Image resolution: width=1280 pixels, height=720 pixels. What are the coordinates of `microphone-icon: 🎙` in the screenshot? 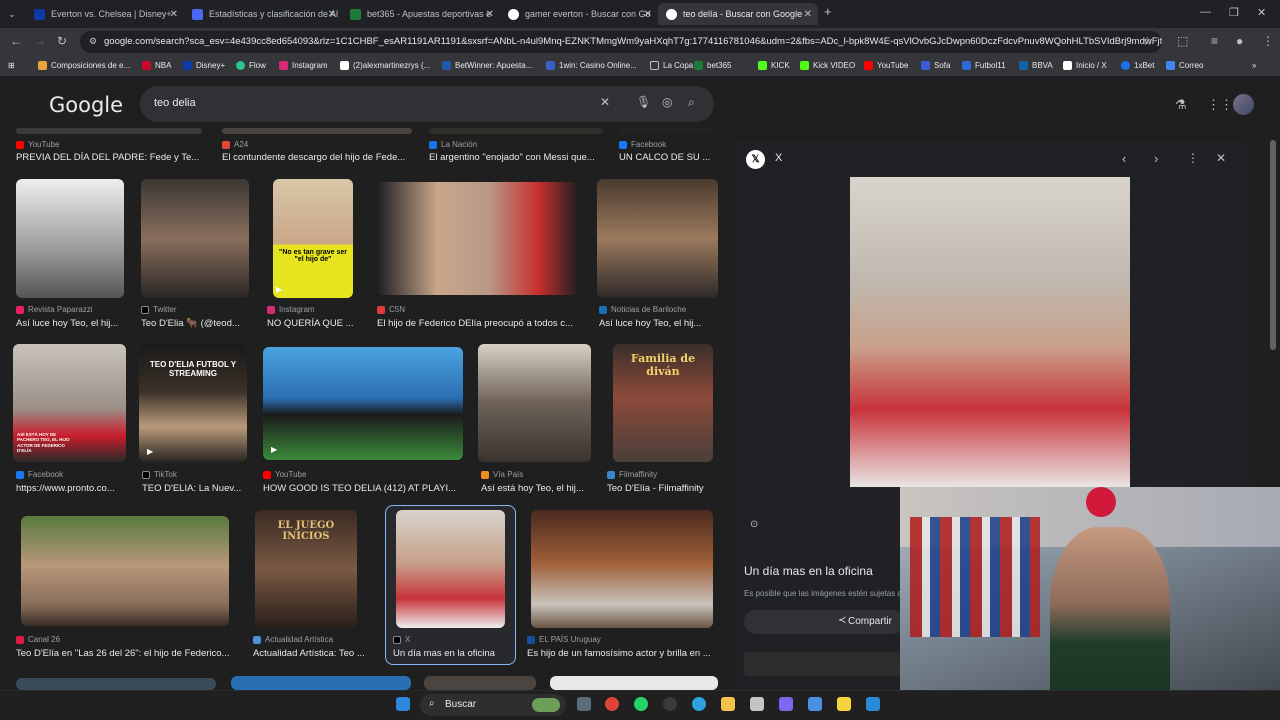 It's located at (643, 102).